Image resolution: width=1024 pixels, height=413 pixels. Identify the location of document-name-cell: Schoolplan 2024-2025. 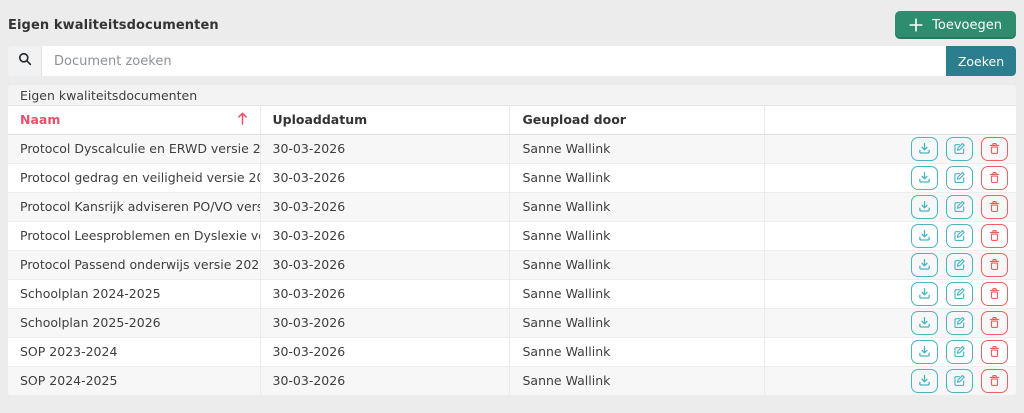
(134, 293).